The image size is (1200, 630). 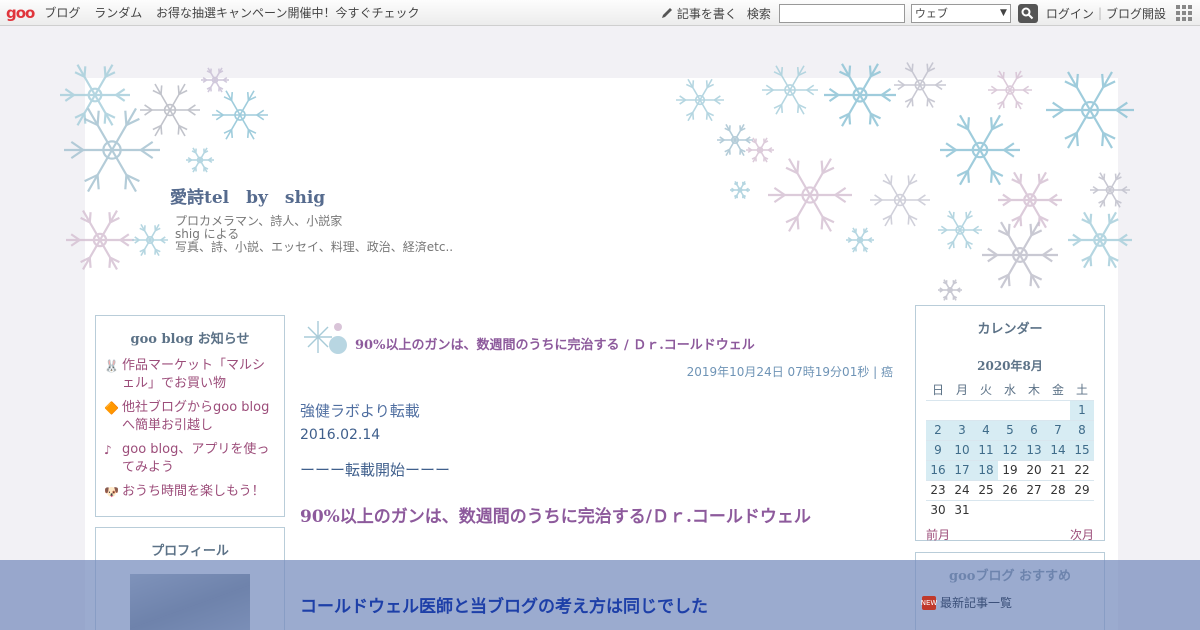 I want to click on calendar-day: 8, so click(x=1082, y=429).